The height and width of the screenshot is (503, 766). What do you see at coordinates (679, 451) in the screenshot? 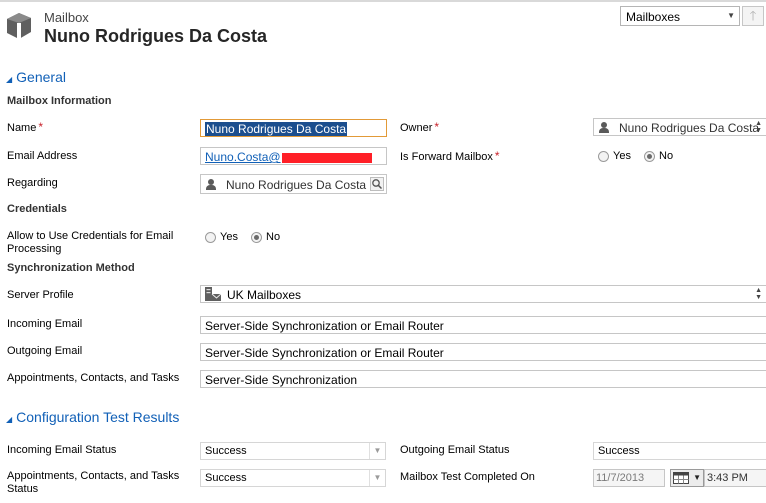
I see `outgoing-status-select: Success` at bounding box center [679, 451].